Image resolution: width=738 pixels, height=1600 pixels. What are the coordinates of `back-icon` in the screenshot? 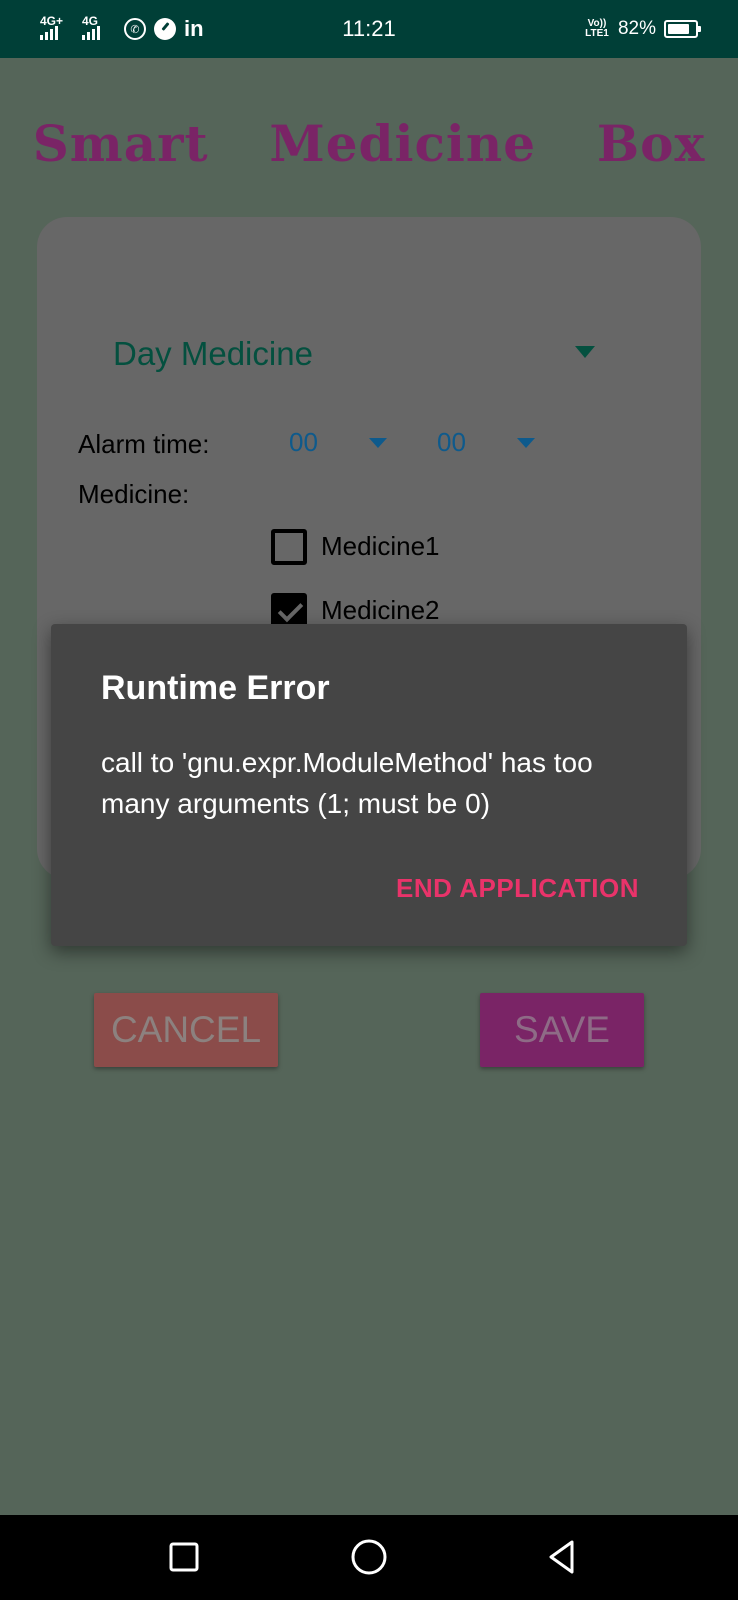 It's located at (561, 1557).